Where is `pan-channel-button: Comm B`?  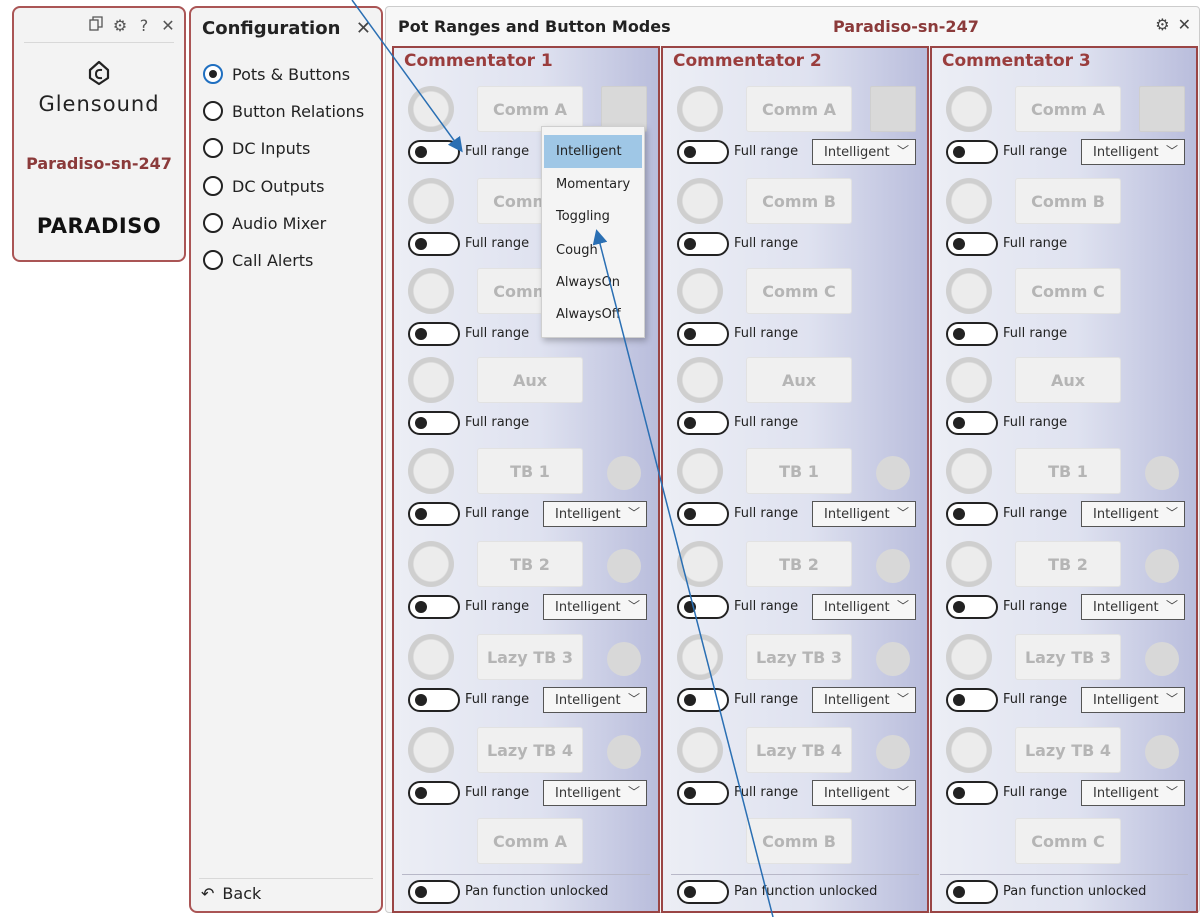
pan-channel-button: Comm B is located at coordinates (799, 841).